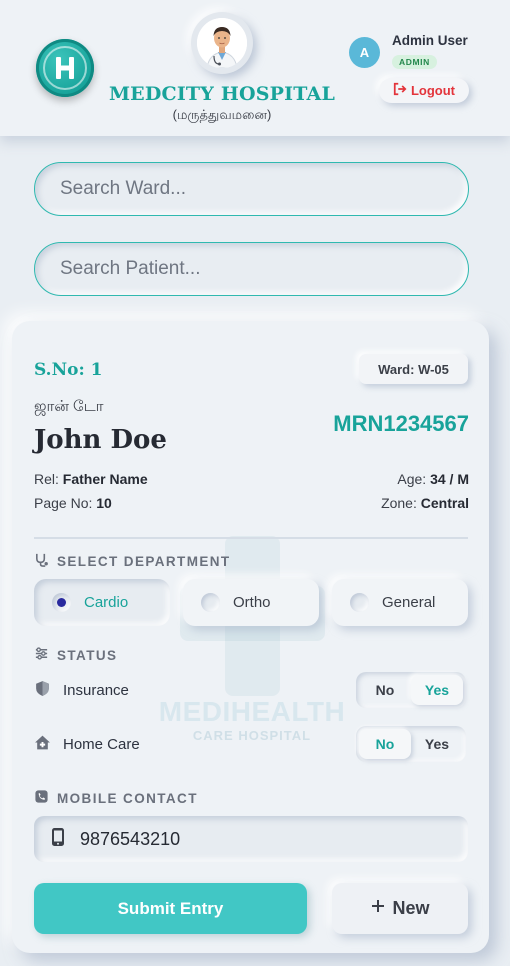  What do you see at coordinates (222, 114) in the screenshot?
I see `hospital-subtitle: (மருத்துவமனை)` at bounding box center [222, 114].